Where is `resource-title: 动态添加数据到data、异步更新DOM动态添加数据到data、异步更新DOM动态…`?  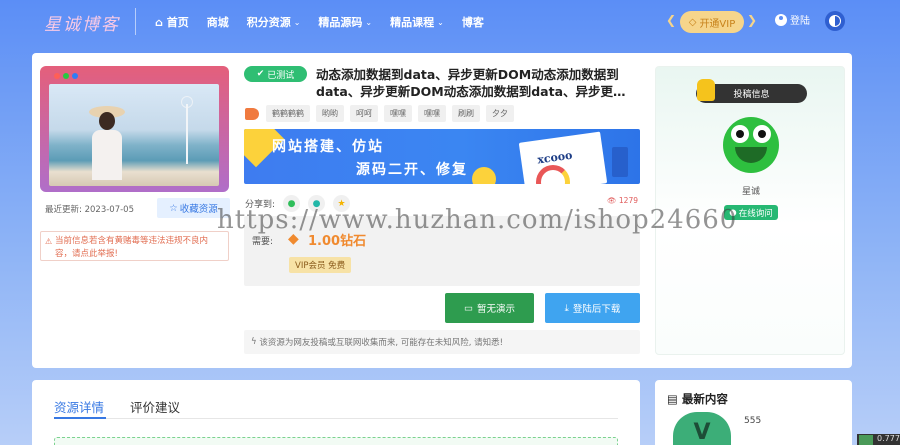 resource-title: 动态添加数据到data、异步更新DOM动态添加数据到data、异步更新DOM动态… is located at coordinates (471, 83).